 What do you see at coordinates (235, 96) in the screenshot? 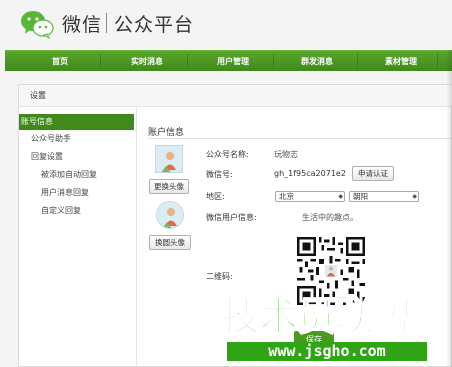
I see `panel-header: 设置` at bounding box center [235, 96].